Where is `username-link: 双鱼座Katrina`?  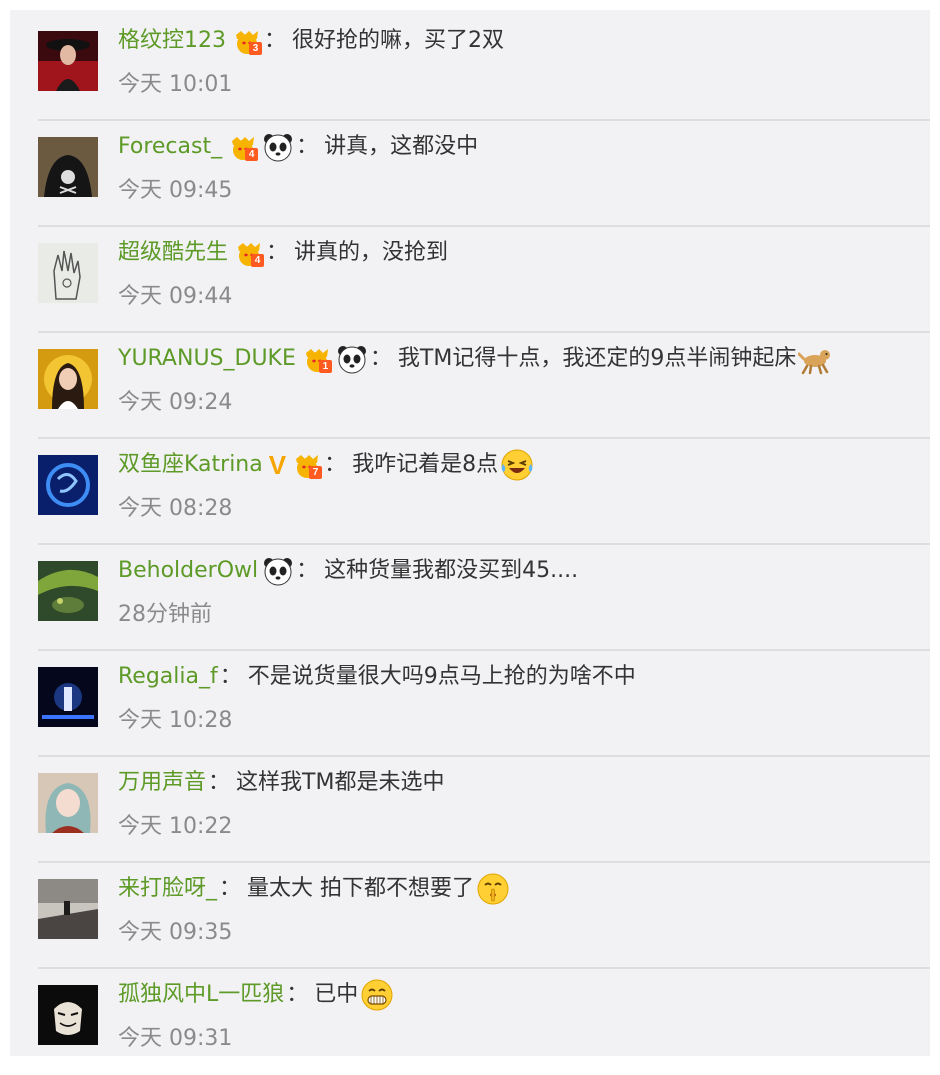
username-link: 双鱼座Katrina is located at coordinates (190, 465).